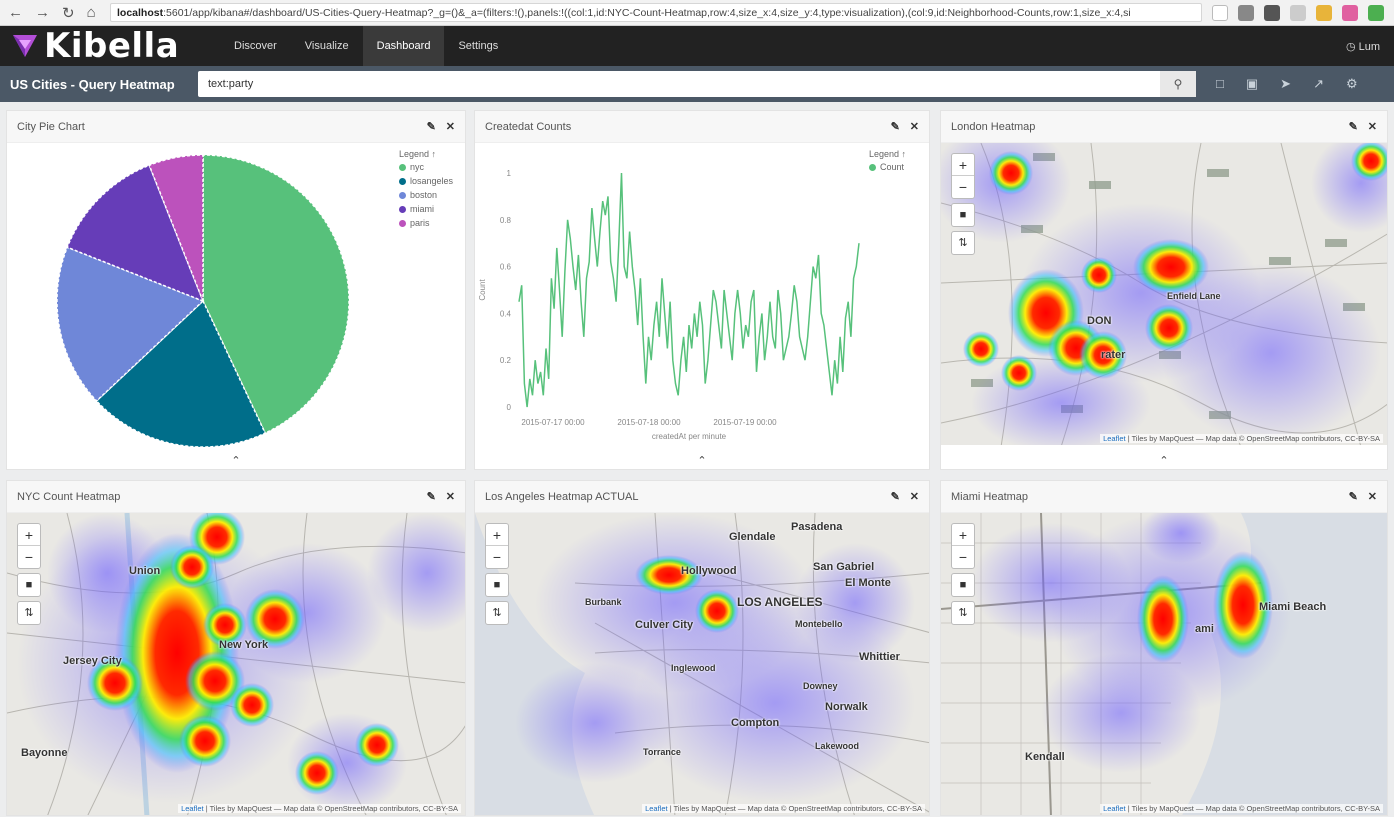 The height and width of the screenshot is (817, 1394). What do you see at coordinates (697, 84) in the screenshot?
I see `query-input: text:party ⚲` at bounding box center [697, 84].